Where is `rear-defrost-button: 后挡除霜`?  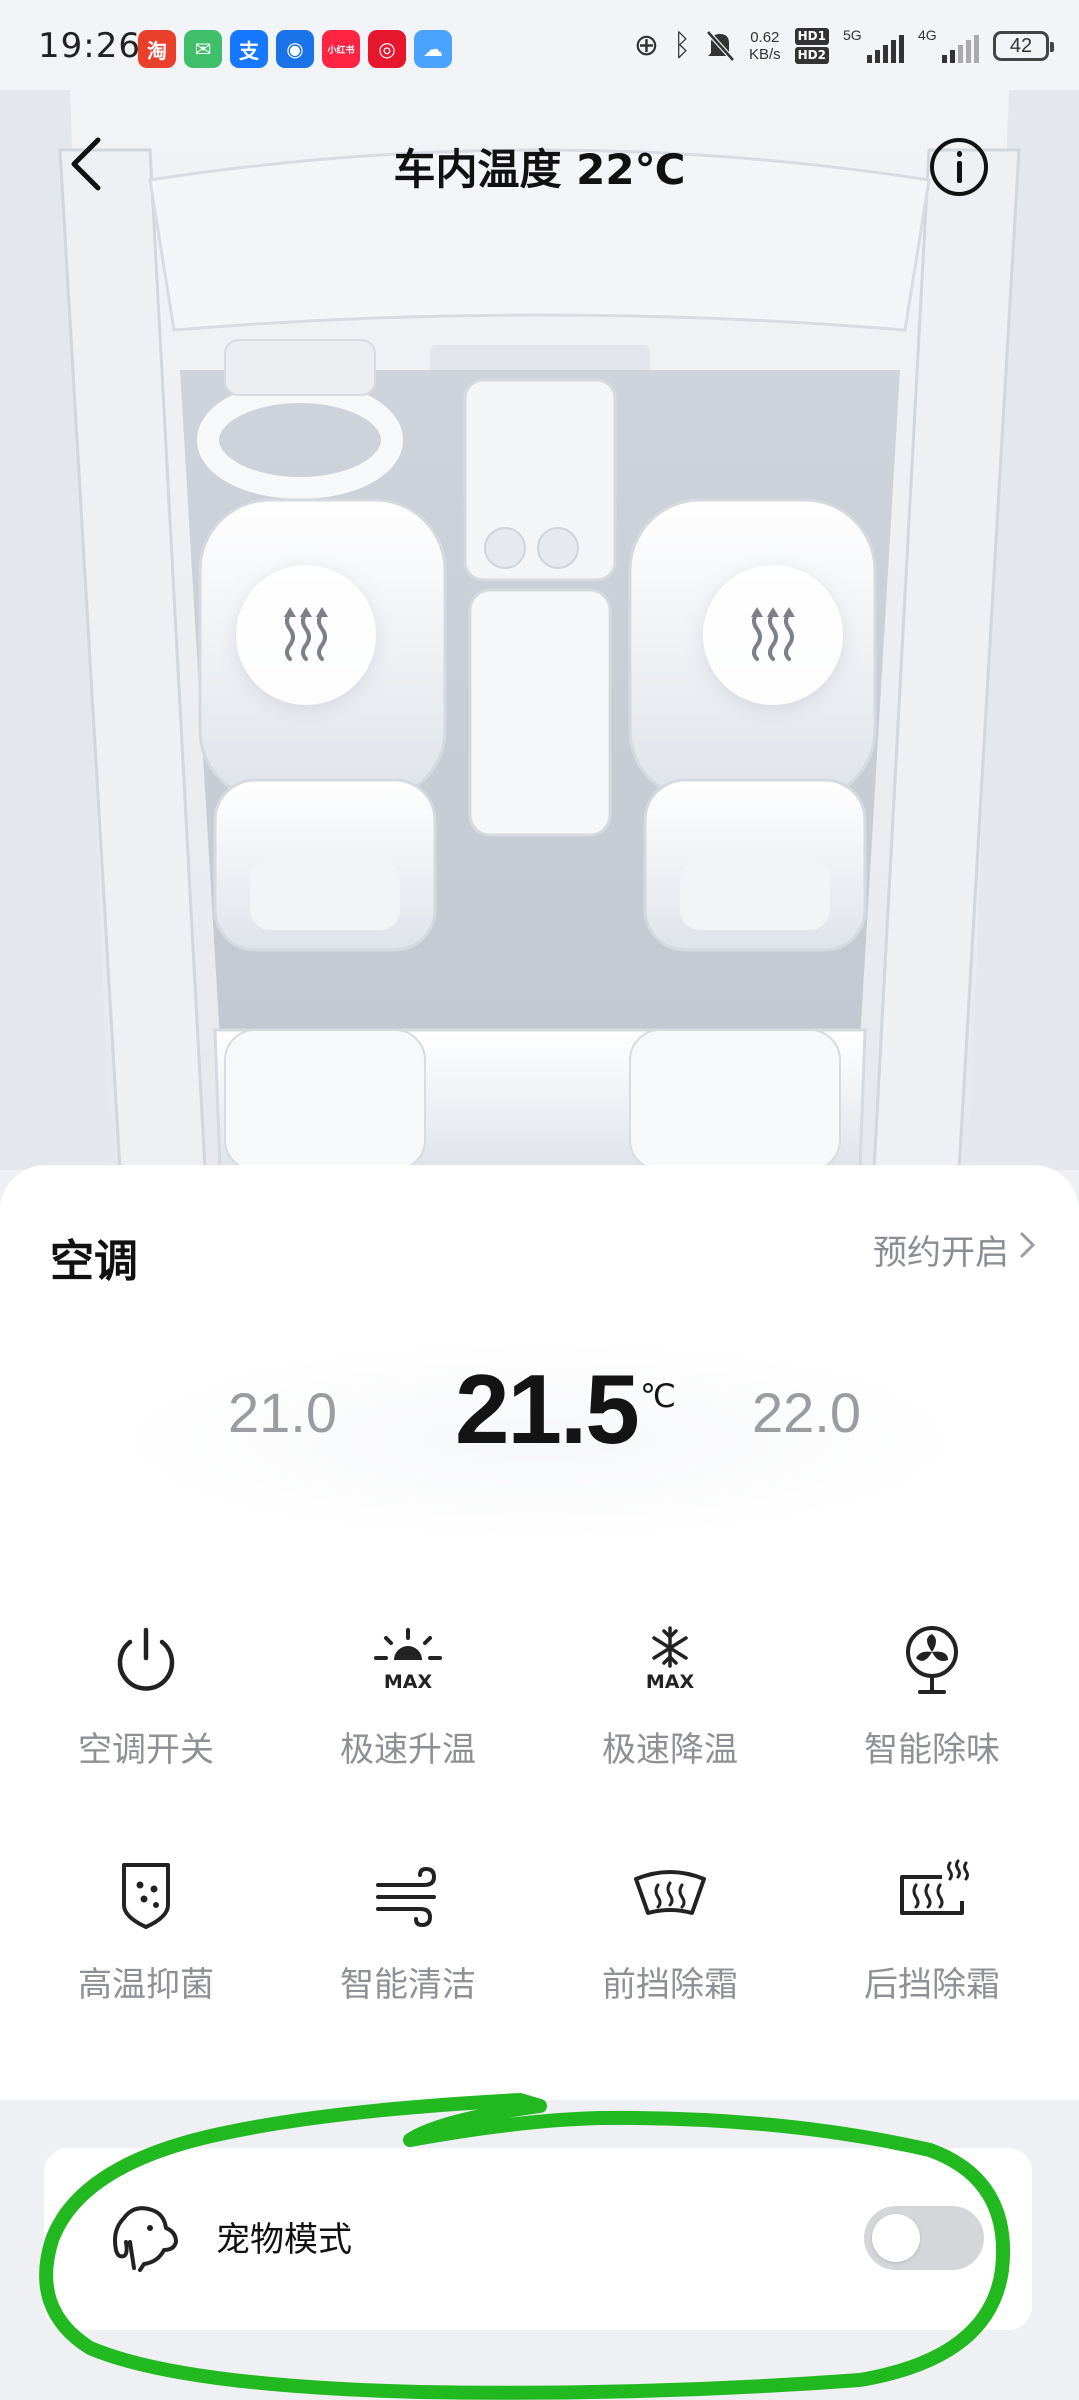
rear-defrost-button: 后挡除霜 is located at coordinates (932, 1945).